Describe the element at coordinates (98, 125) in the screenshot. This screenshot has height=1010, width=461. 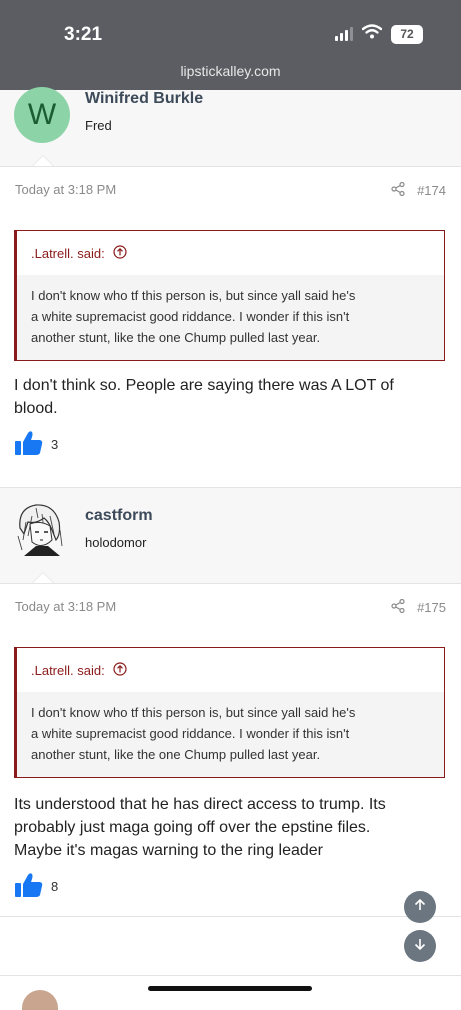
I see `post-user-title: Fred` at that location.